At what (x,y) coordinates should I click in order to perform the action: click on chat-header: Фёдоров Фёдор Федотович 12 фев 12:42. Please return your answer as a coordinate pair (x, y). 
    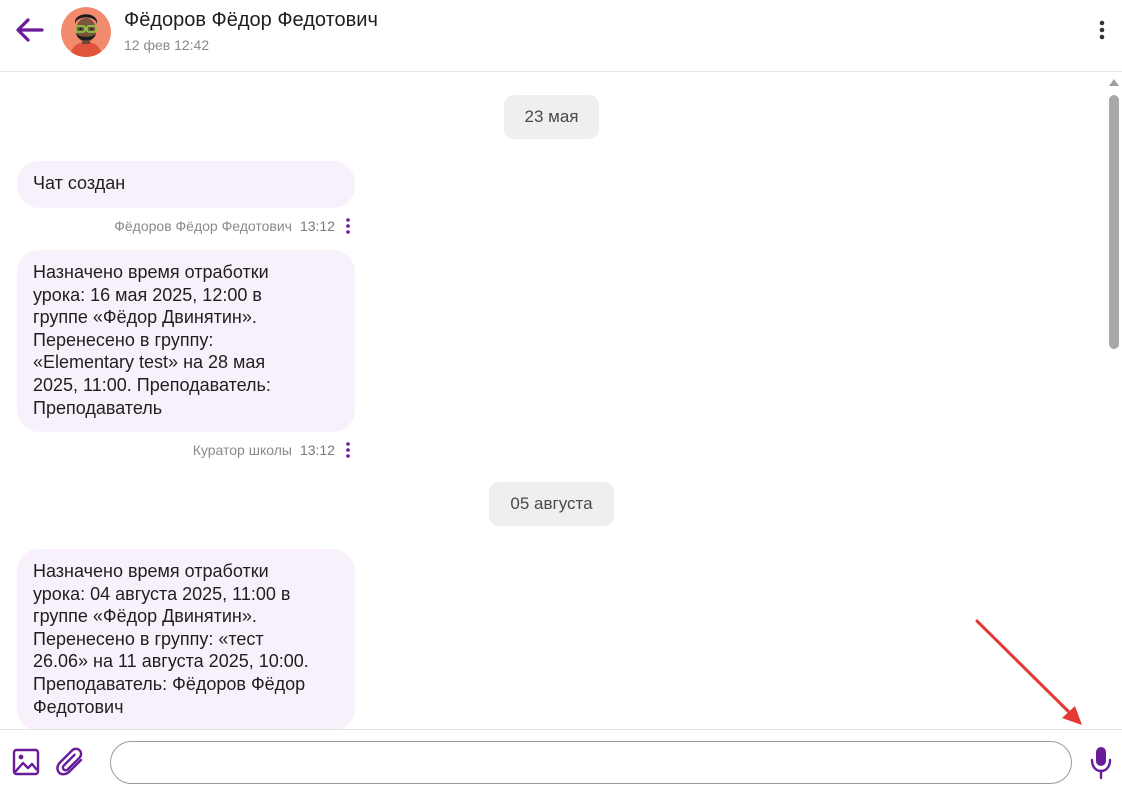
    Looking at the image, I should click on (561, 36).